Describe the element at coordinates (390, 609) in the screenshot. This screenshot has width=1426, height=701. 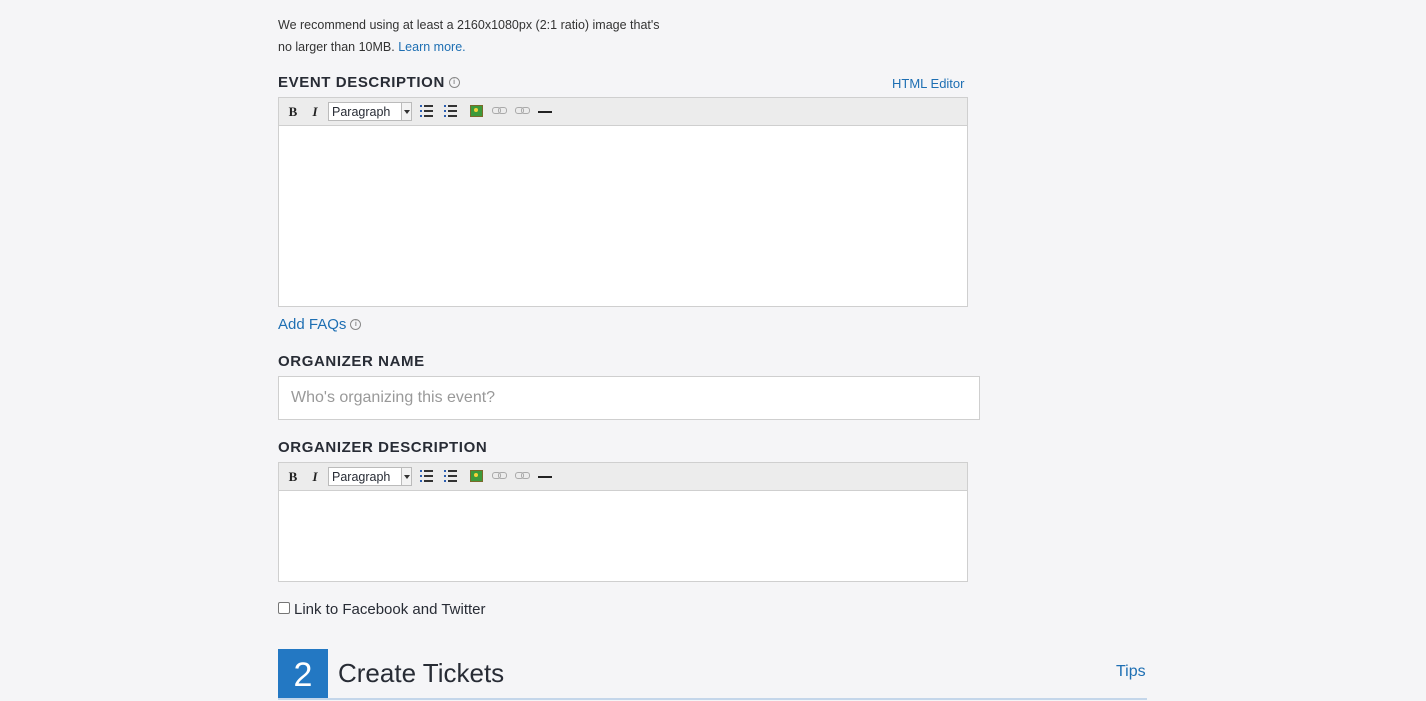
I see `facebook-twitter-label: Link to Facebook and Twitter` at that location.